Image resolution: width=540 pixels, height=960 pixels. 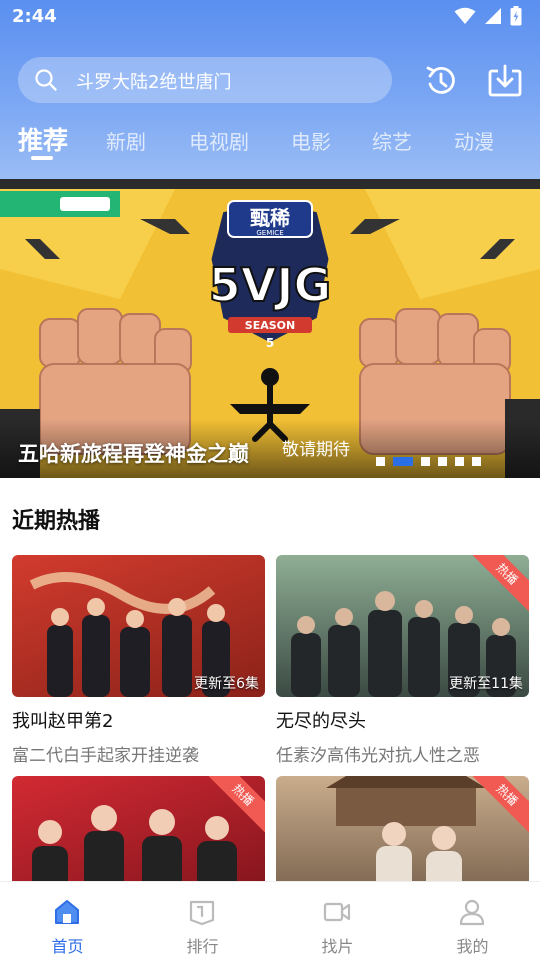 What do you see at coordinates (378, 756) in the screenshot?
I see `show-subtitle: 任素汐高伟光对抗人性之恶` at bounding box center [378, 756].